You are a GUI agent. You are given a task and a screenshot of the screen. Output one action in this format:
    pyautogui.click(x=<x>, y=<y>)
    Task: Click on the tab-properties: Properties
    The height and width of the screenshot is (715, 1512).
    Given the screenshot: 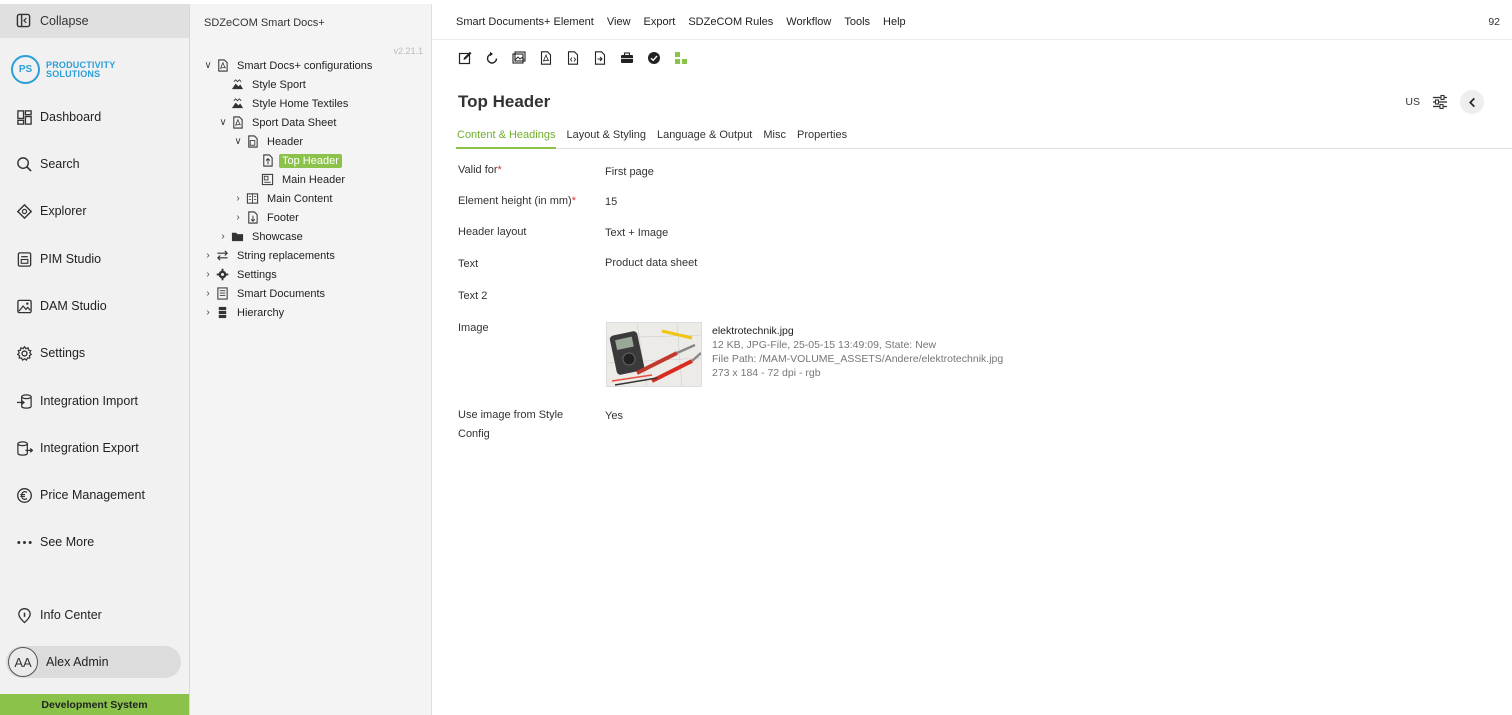 What is the action you would take?
    pyautogui.click(x=822, y=137)
    